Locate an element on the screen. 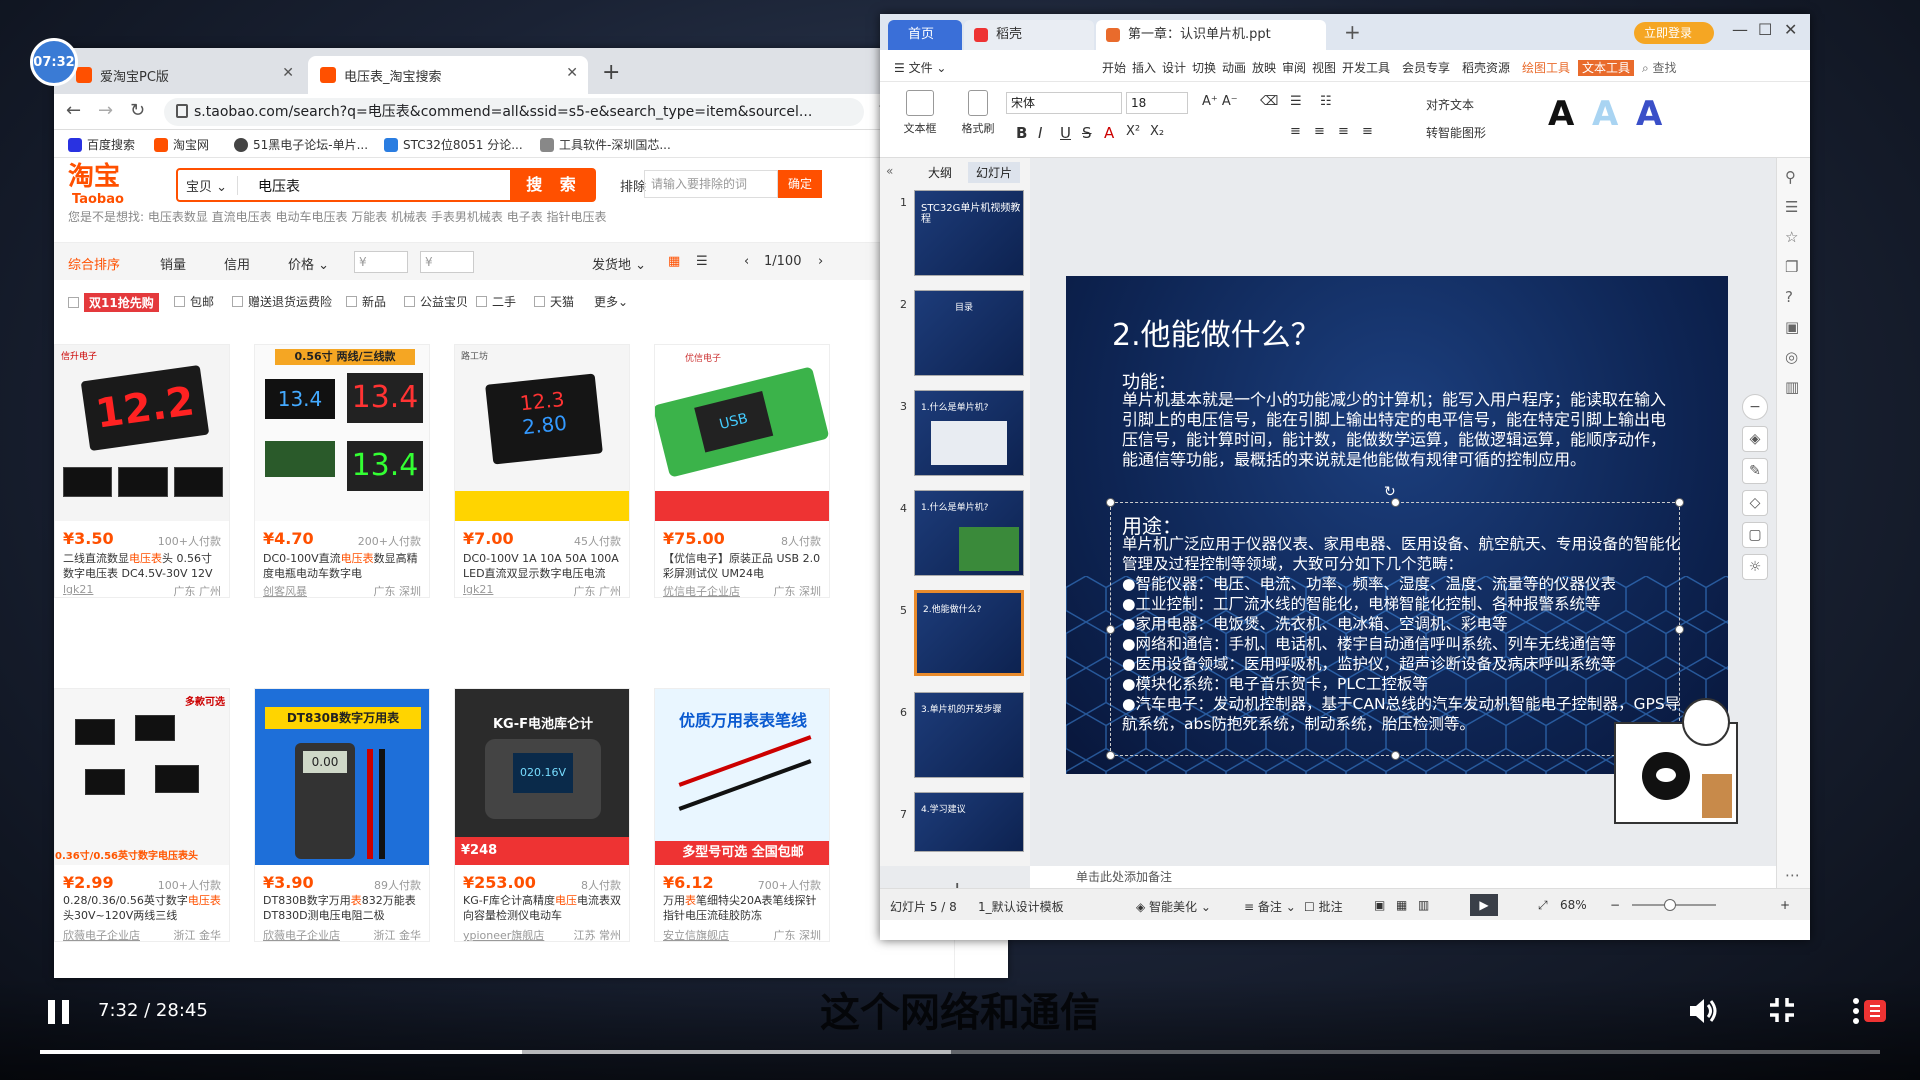  slide-thumbnail-2: 目录 is located at coordinates (969, 333).